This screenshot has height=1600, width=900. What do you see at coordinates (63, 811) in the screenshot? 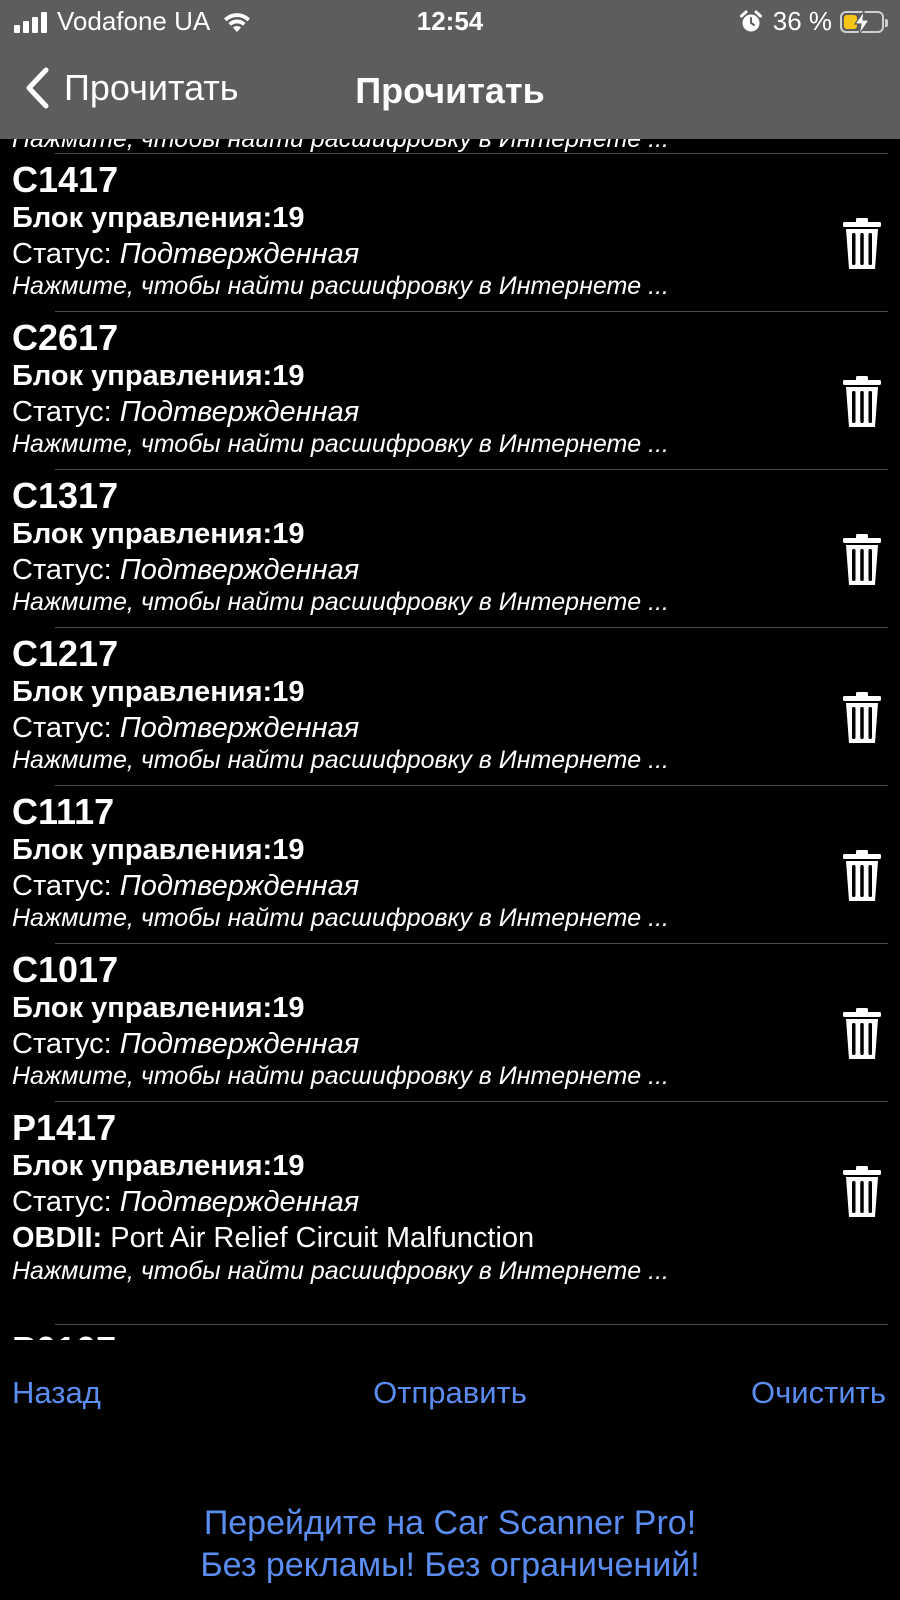
I see `dtc-code: C1117` at bounding box center [63, 811].